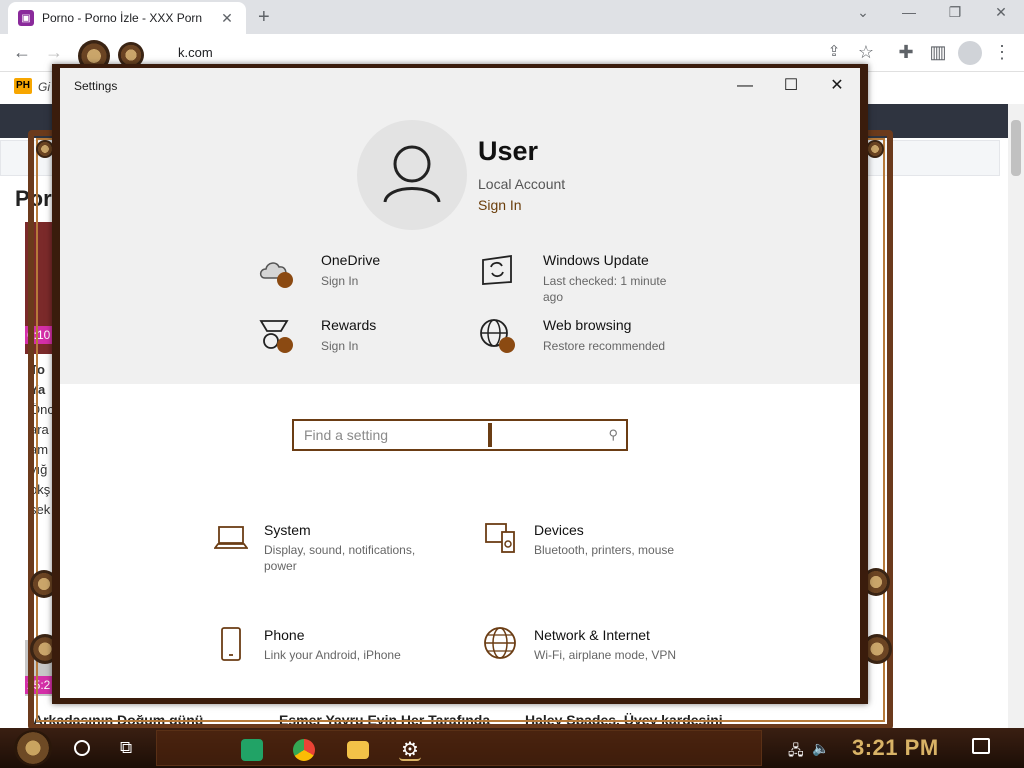  I want to click on forward-arrow-icon: →, so click(54, 52).